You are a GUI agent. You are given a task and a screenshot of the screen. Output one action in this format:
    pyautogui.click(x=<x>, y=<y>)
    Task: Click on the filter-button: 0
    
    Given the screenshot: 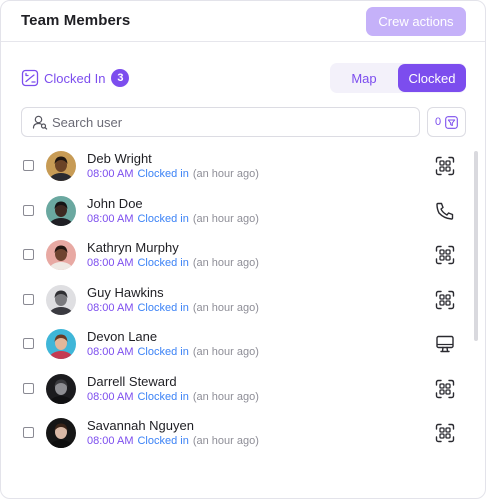 What is the action you would take?
    pyautogui.click(x=446, y=122)
    